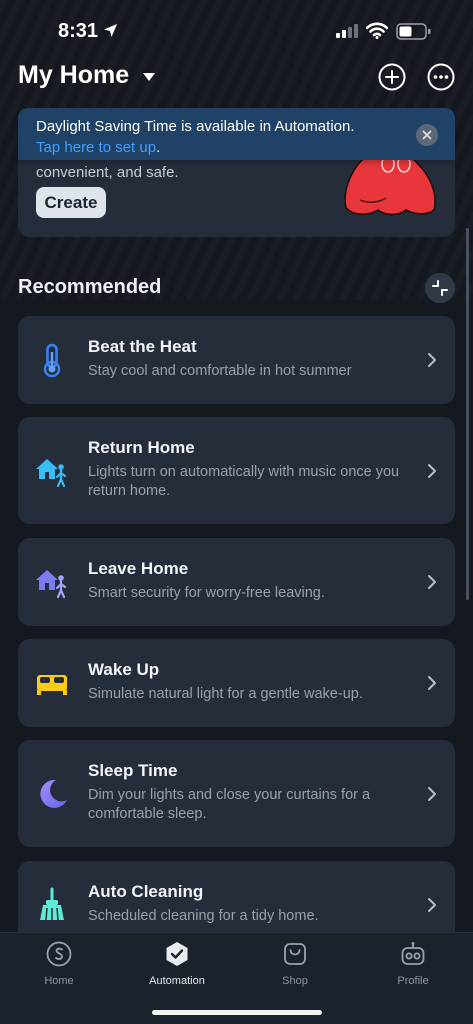  What do you see at coordinates (142, 346) in the screenshot?
I see `card-title: Beat the Heat` at bounding box center [142, 346].